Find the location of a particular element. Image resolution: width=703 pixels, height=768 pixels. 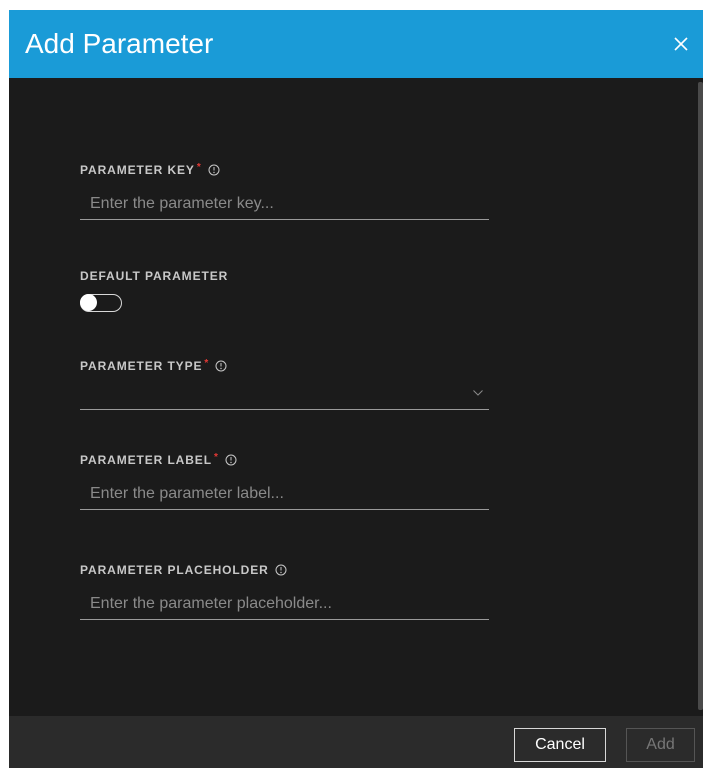

cancel-button: Cancel is located at coordinates (560, 745).